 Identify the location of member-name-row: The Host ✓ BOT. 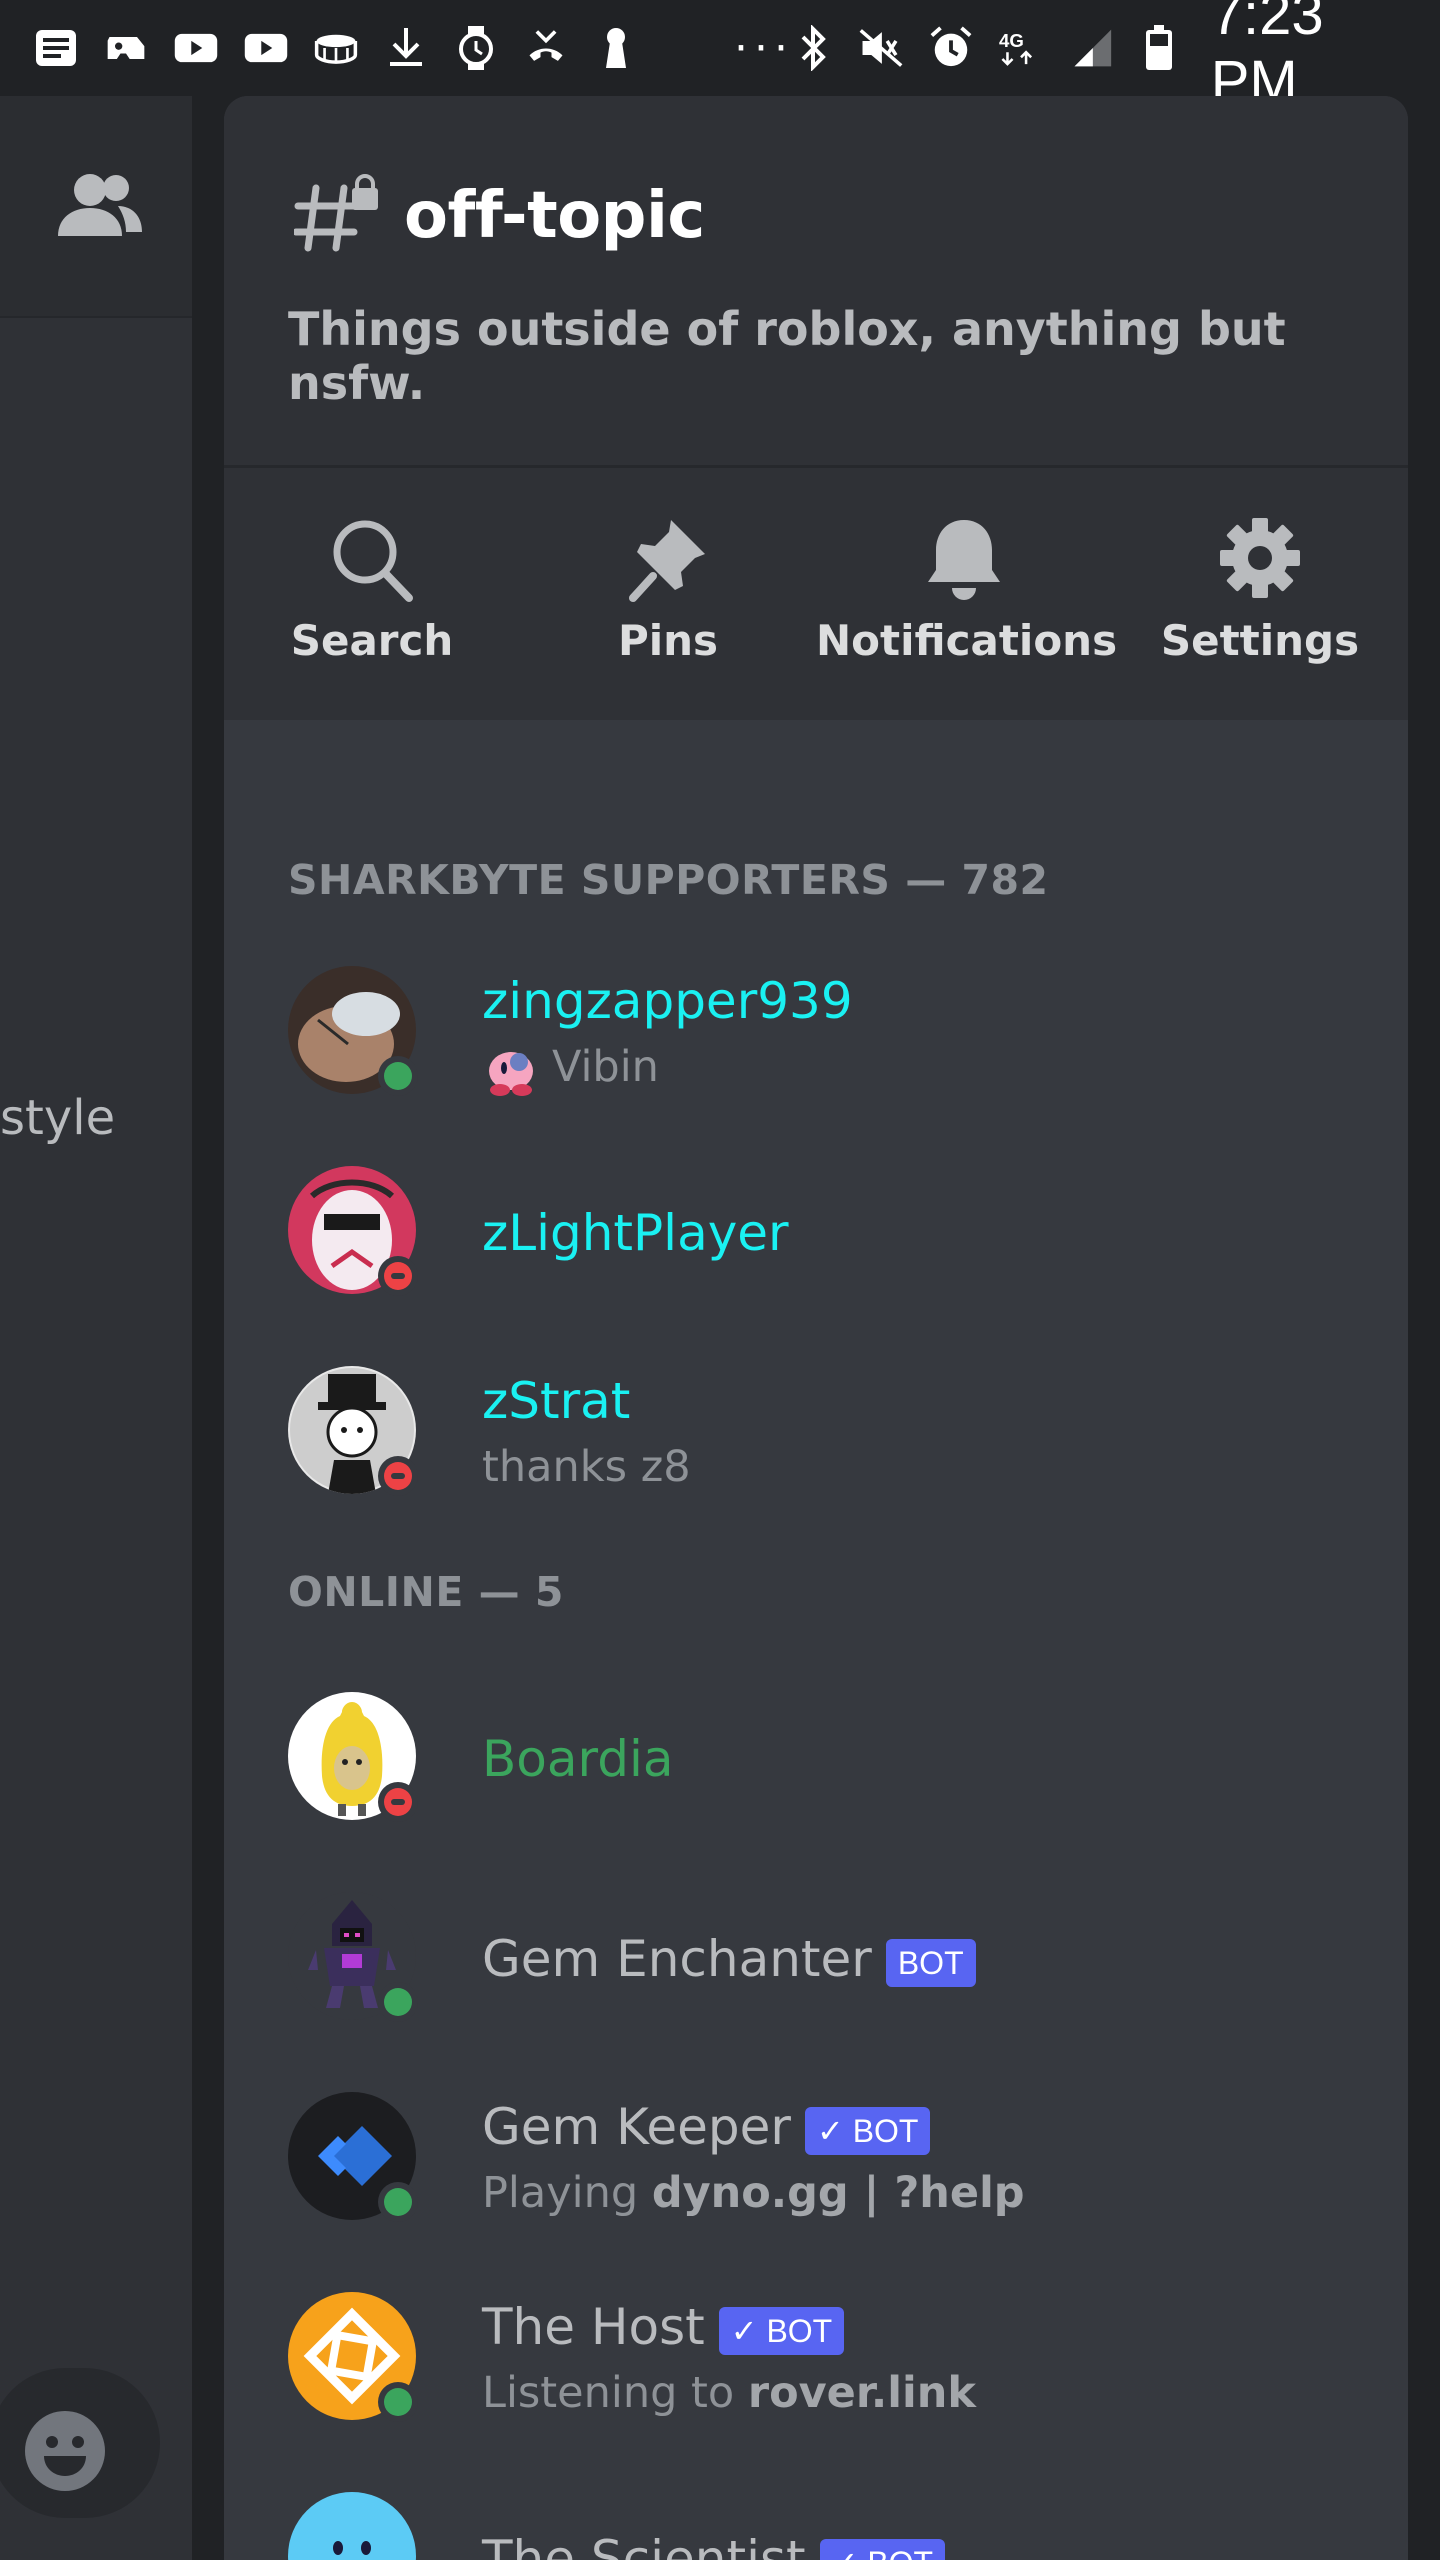
(663, 2327).